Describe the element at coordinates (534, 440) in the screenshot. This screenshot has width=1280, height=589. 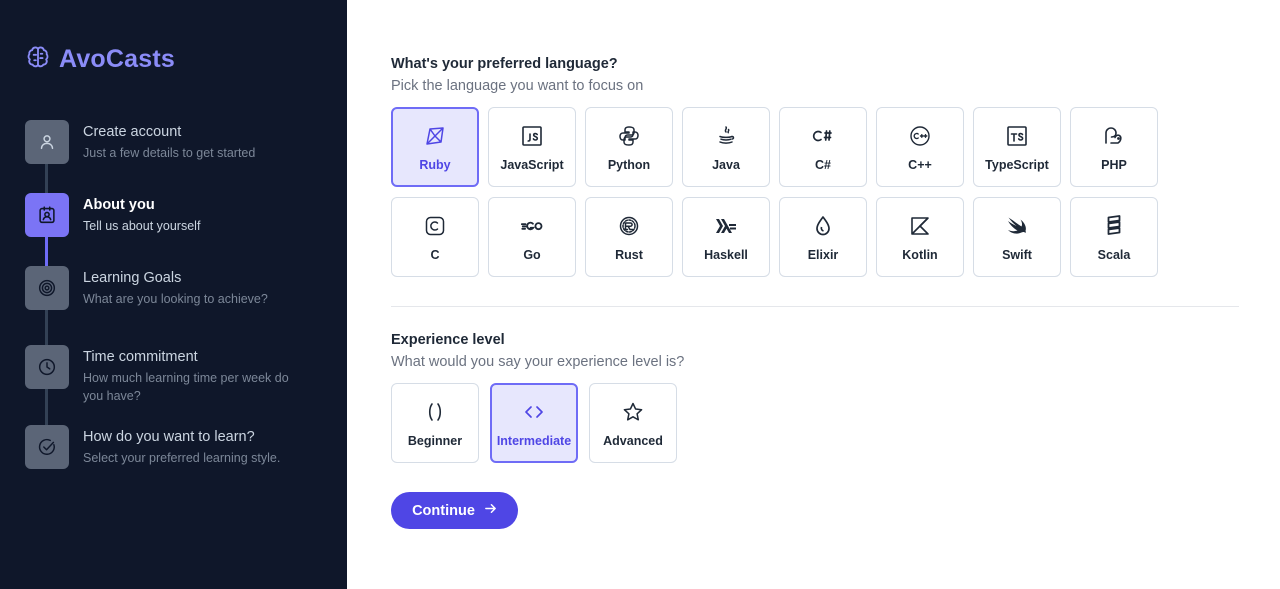
I see `option-label: Intermediate` at that location.